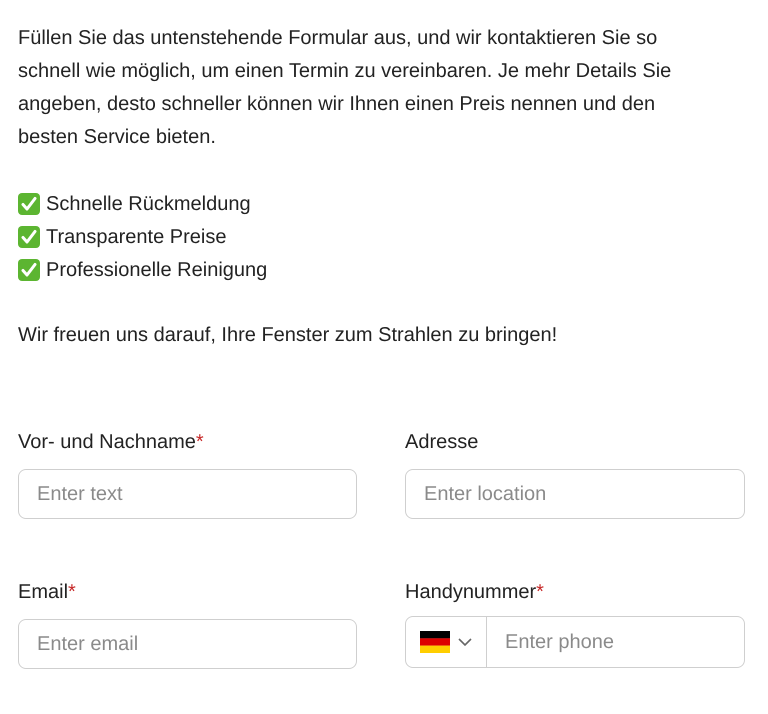 This screenshot has height=714, width=768. What do you see at coordinates (575, 494) in the screenshot?
I see `input-field: Enter location` at bounding box center [575, 494].